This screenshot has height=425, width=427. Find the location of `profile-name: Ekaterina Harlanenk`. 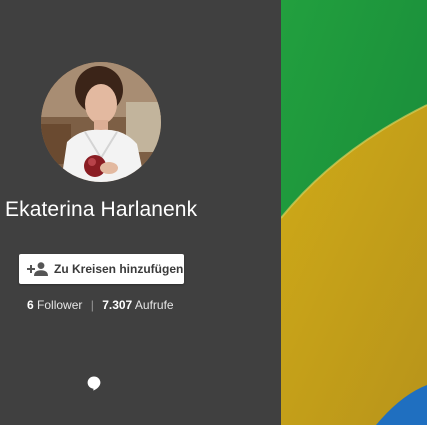

profile-name: Ekaterina Harlanenk is located at coordinates (101, 209).